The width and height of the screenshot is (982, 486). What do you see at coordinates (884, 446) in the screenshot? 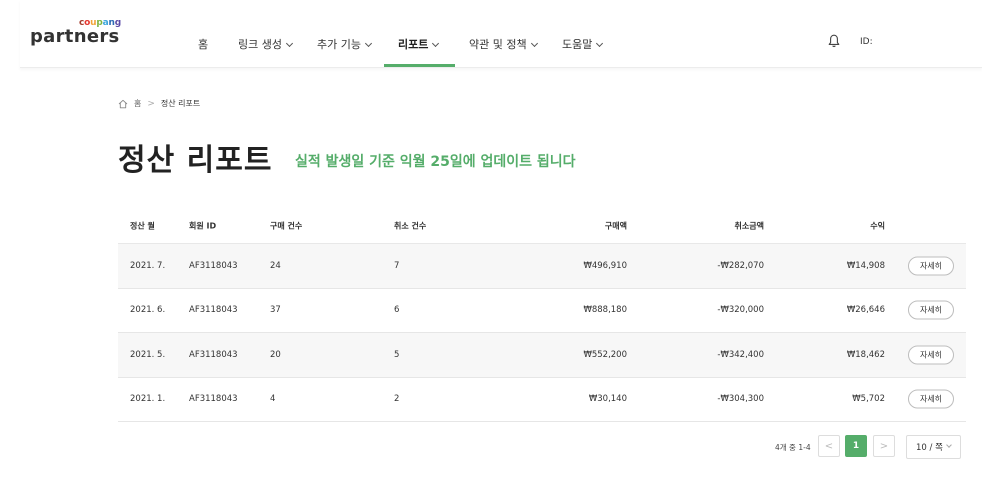
I see `next-page-button: >` at bounding box center [884, 446].